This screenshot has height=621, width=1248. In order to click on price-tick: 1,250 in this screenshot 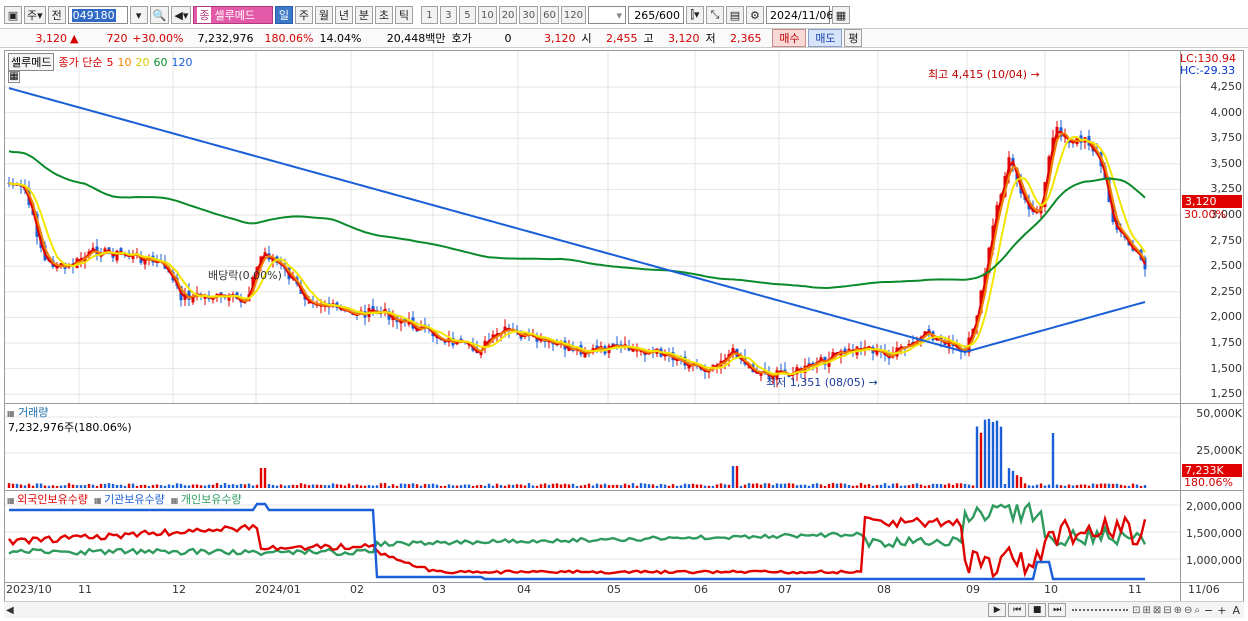, I will do `click(1226, 394)`.